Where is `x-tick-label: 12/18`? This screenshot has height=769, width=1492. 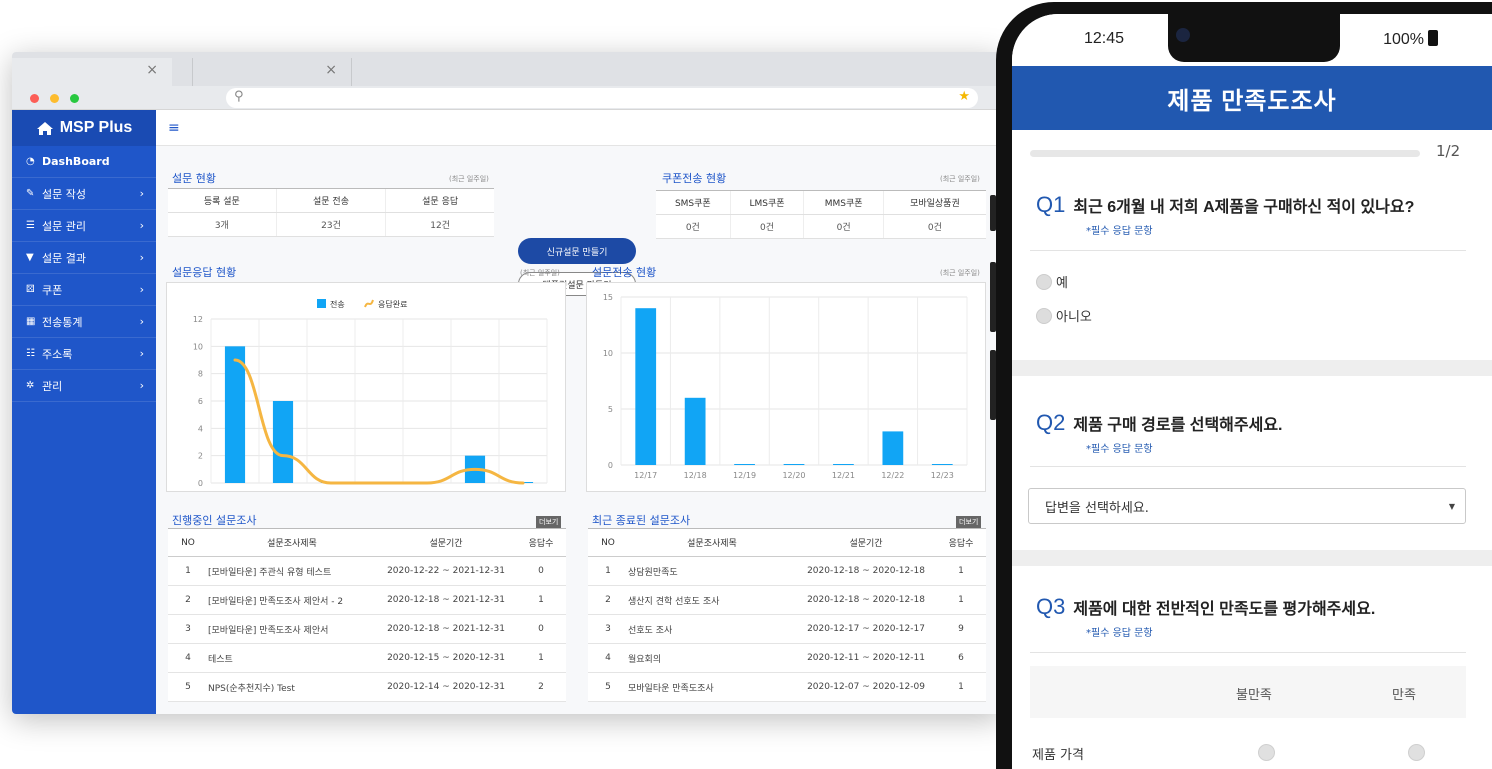 x-tick-label: 12/18 is located at coordinates (695, 475).